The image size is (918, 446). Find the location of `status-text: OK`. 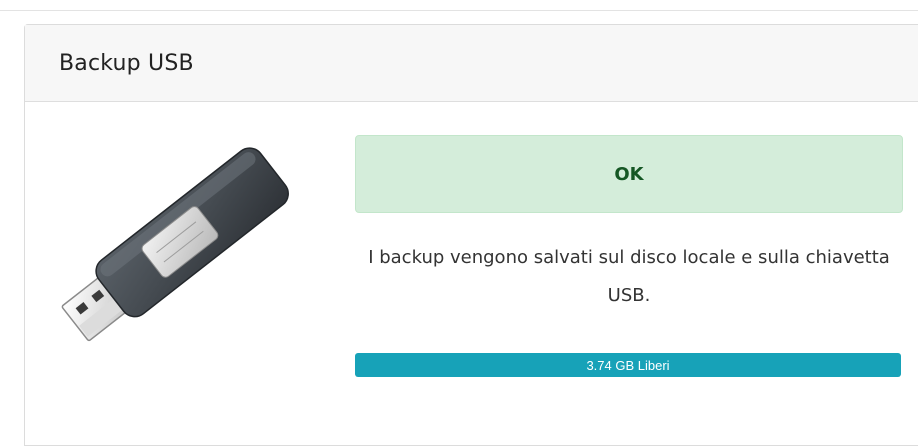

status-text: OK is located at coordinates (629, 174).